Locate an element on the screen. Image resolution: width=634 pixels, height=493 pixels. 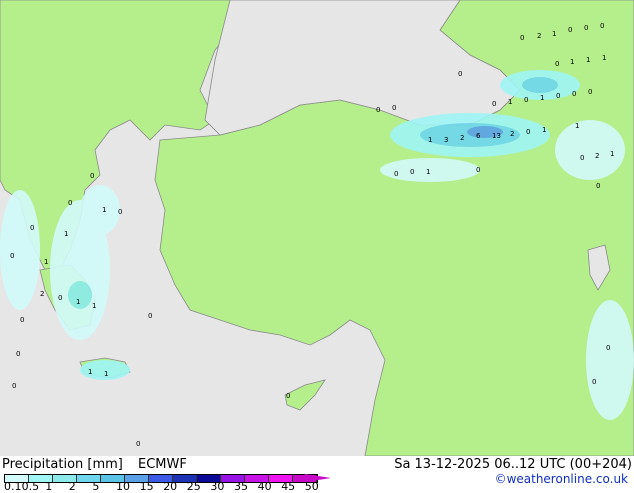
credit-link: ©weatheronline.co.uk is located at coordinates (561, 479).